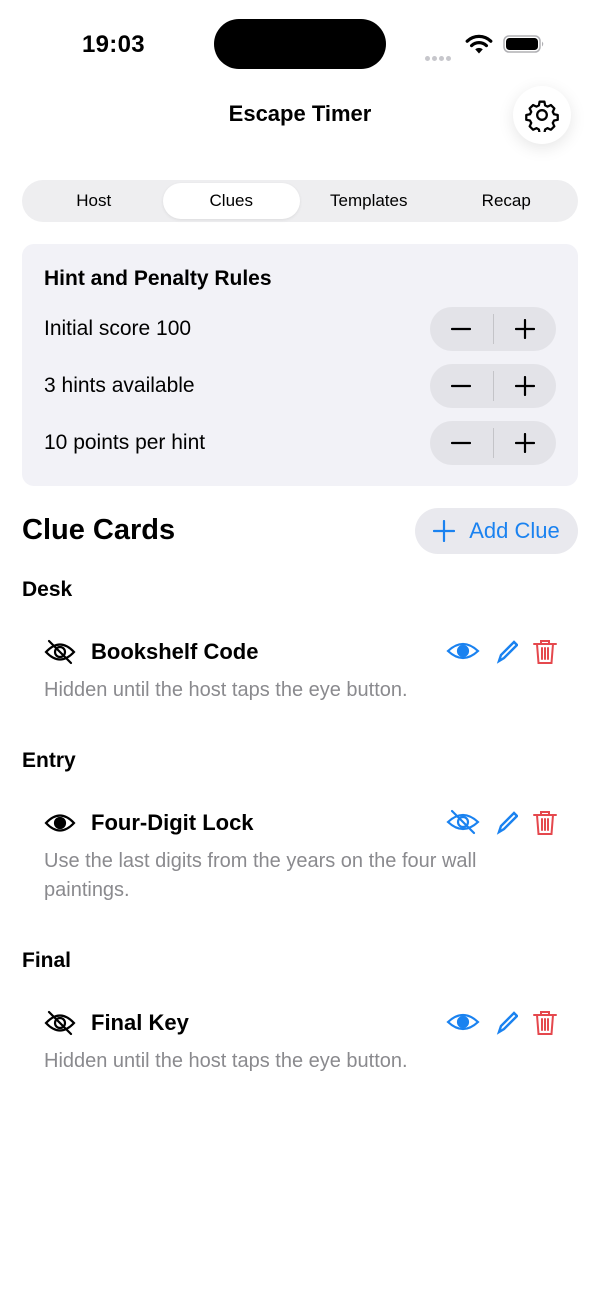 The image size is (600, 1300). I want to click on clue-title: Four-Digit Lock, so click(172, 822).